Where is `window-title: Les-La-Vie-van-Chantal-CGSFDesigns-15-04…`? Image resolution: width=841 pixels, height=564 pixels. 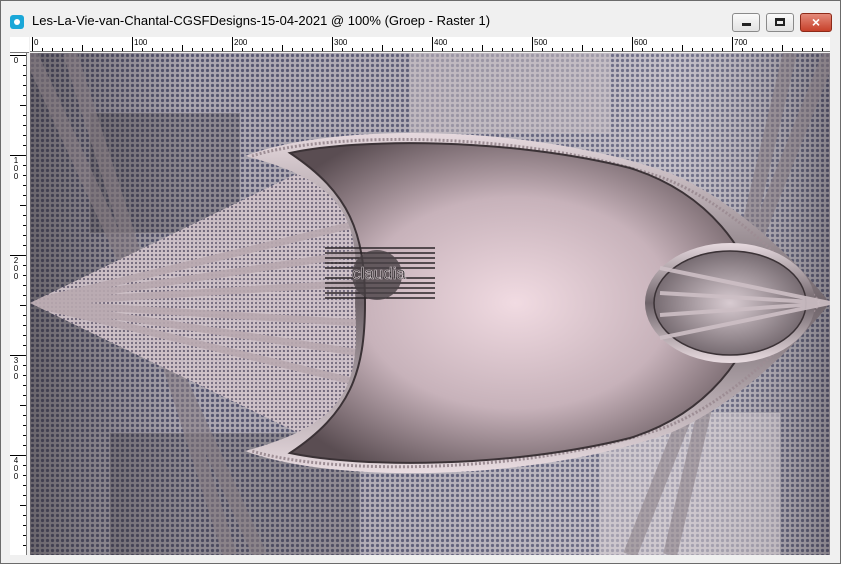 window-title: Les-La-Vie-van-Chantal-CGSFDesigns-15-04… is located at coordinates (261, 20).